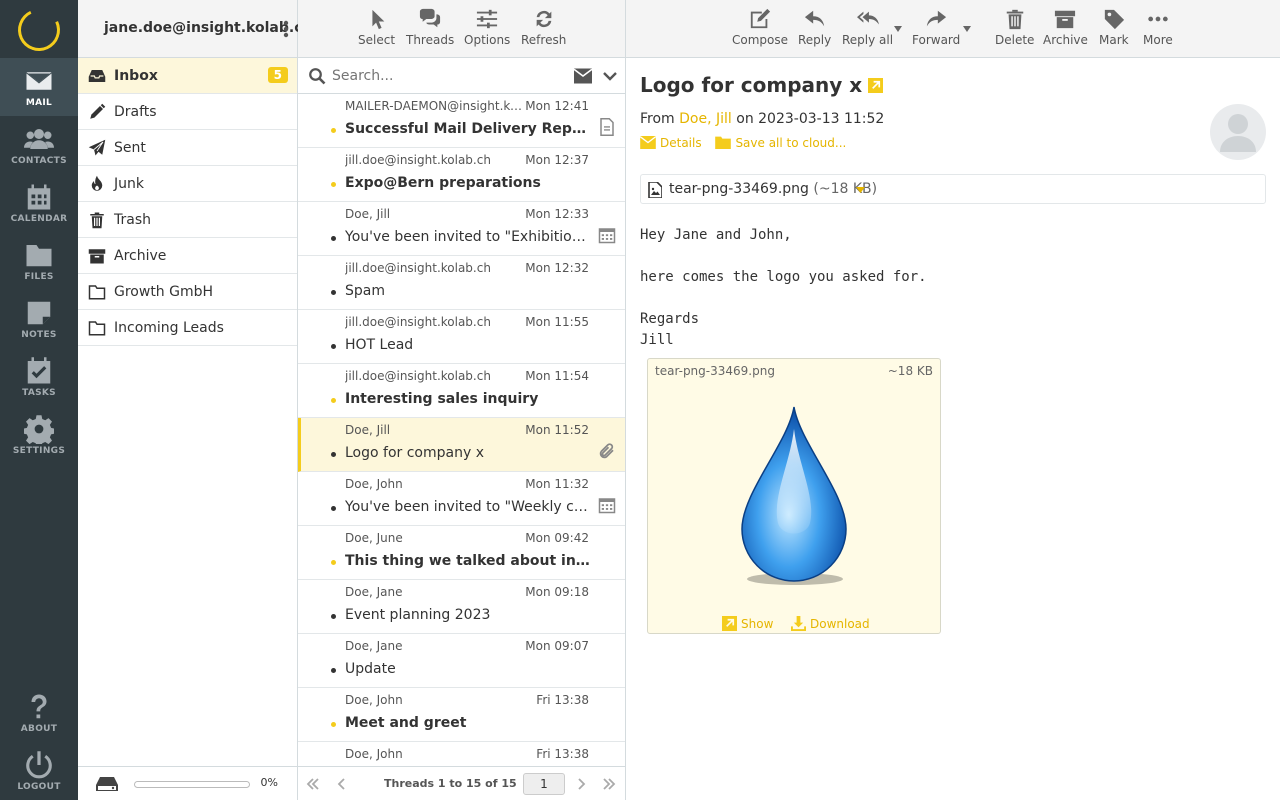 Image resolution: width=1280 pixels, height=800 pixels. Describe the element at coordinates (487, 40) in the screenshot. I see `options-label: Options` at that location.